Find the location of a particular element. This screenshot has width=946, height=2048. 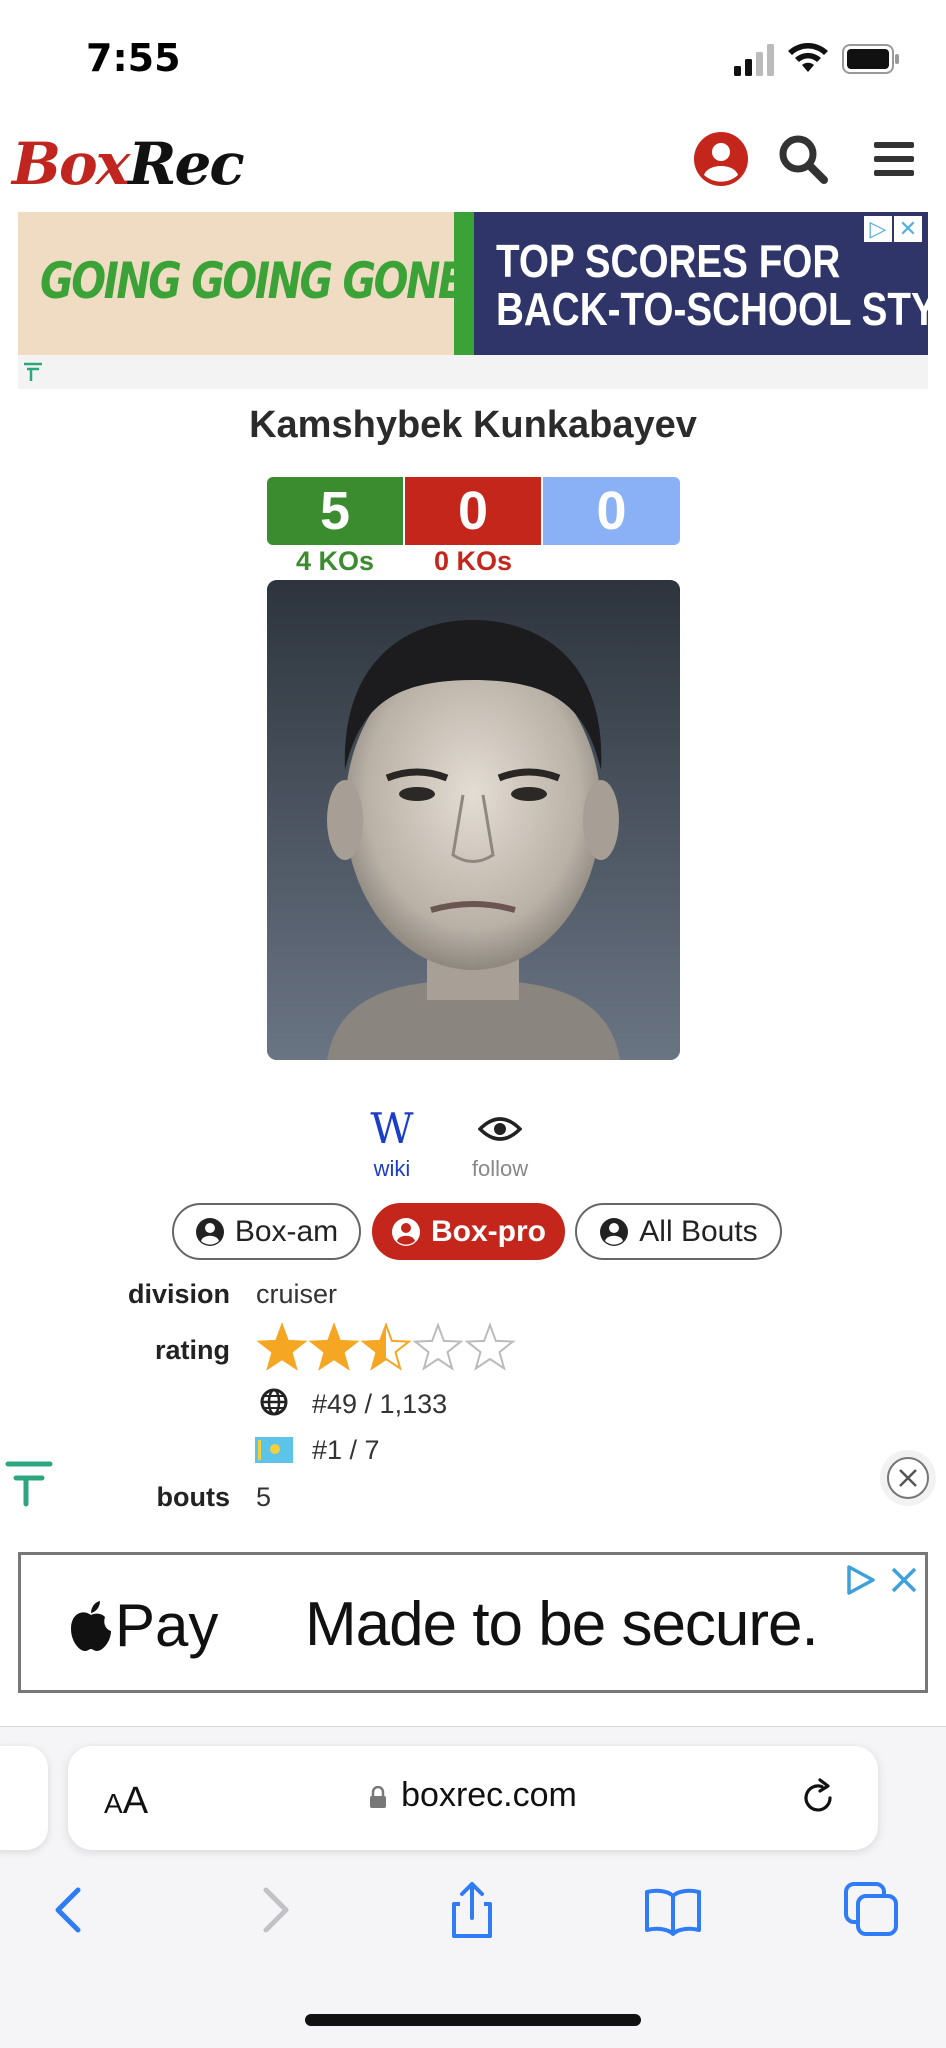

globe-icon is located at coordinates (274, 1402).